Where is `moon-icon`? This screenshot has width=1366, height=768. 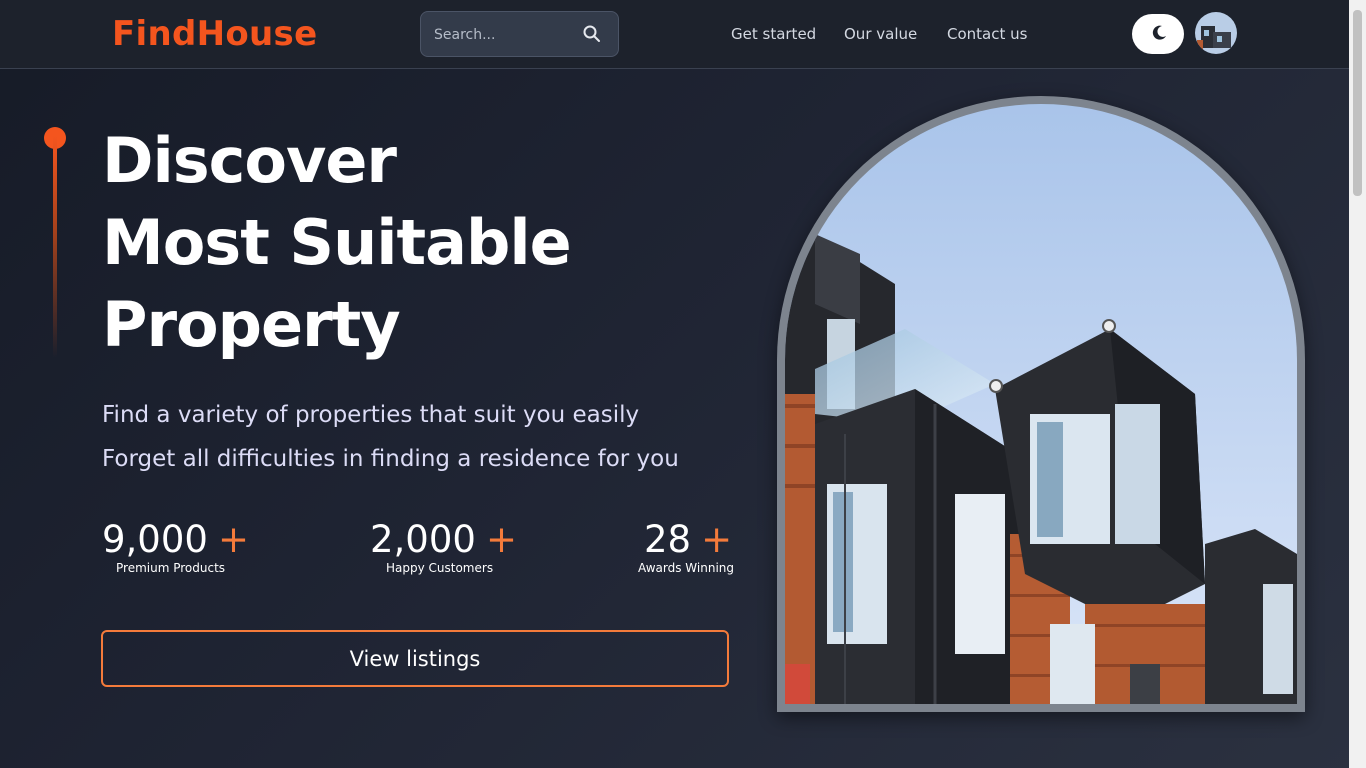 moon-icon is located at coordinates (1159, 32).